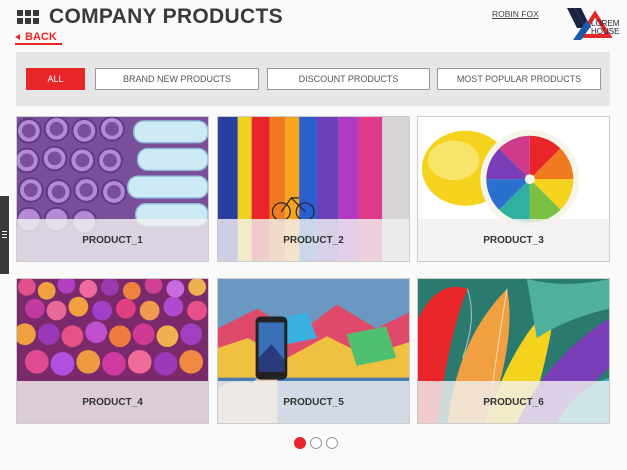  I want to click on product-3-label: PRODUCT_3, so click(513, 240).